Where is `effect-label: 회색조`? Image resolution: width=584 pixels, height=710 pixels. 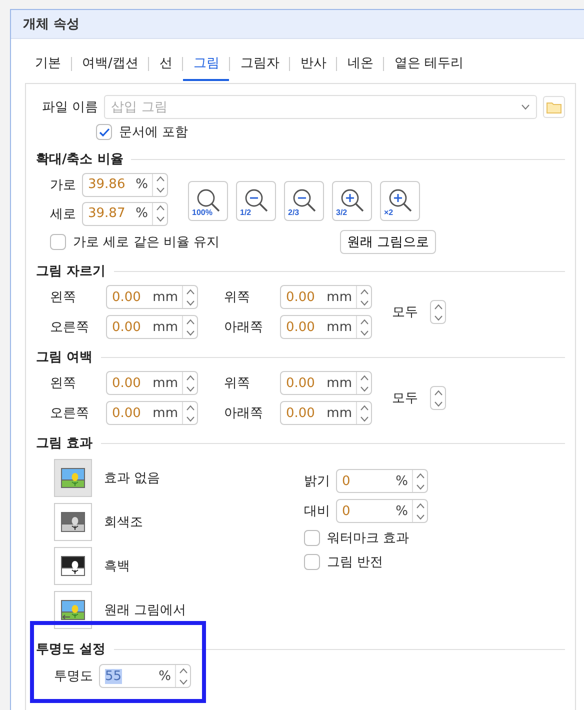 effect-label: 회색조 is located at coordinates (123, 522).